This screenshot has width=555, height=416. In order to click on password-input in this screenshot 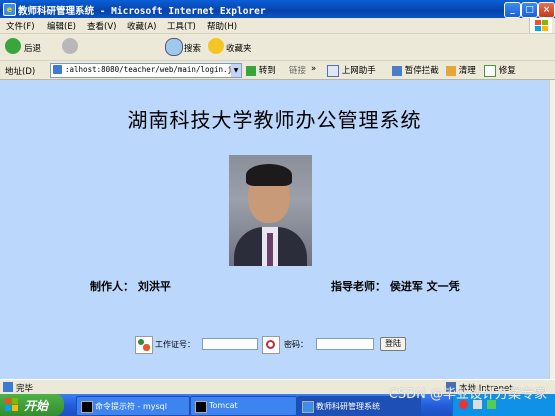, I will do `click(345, 344)`.